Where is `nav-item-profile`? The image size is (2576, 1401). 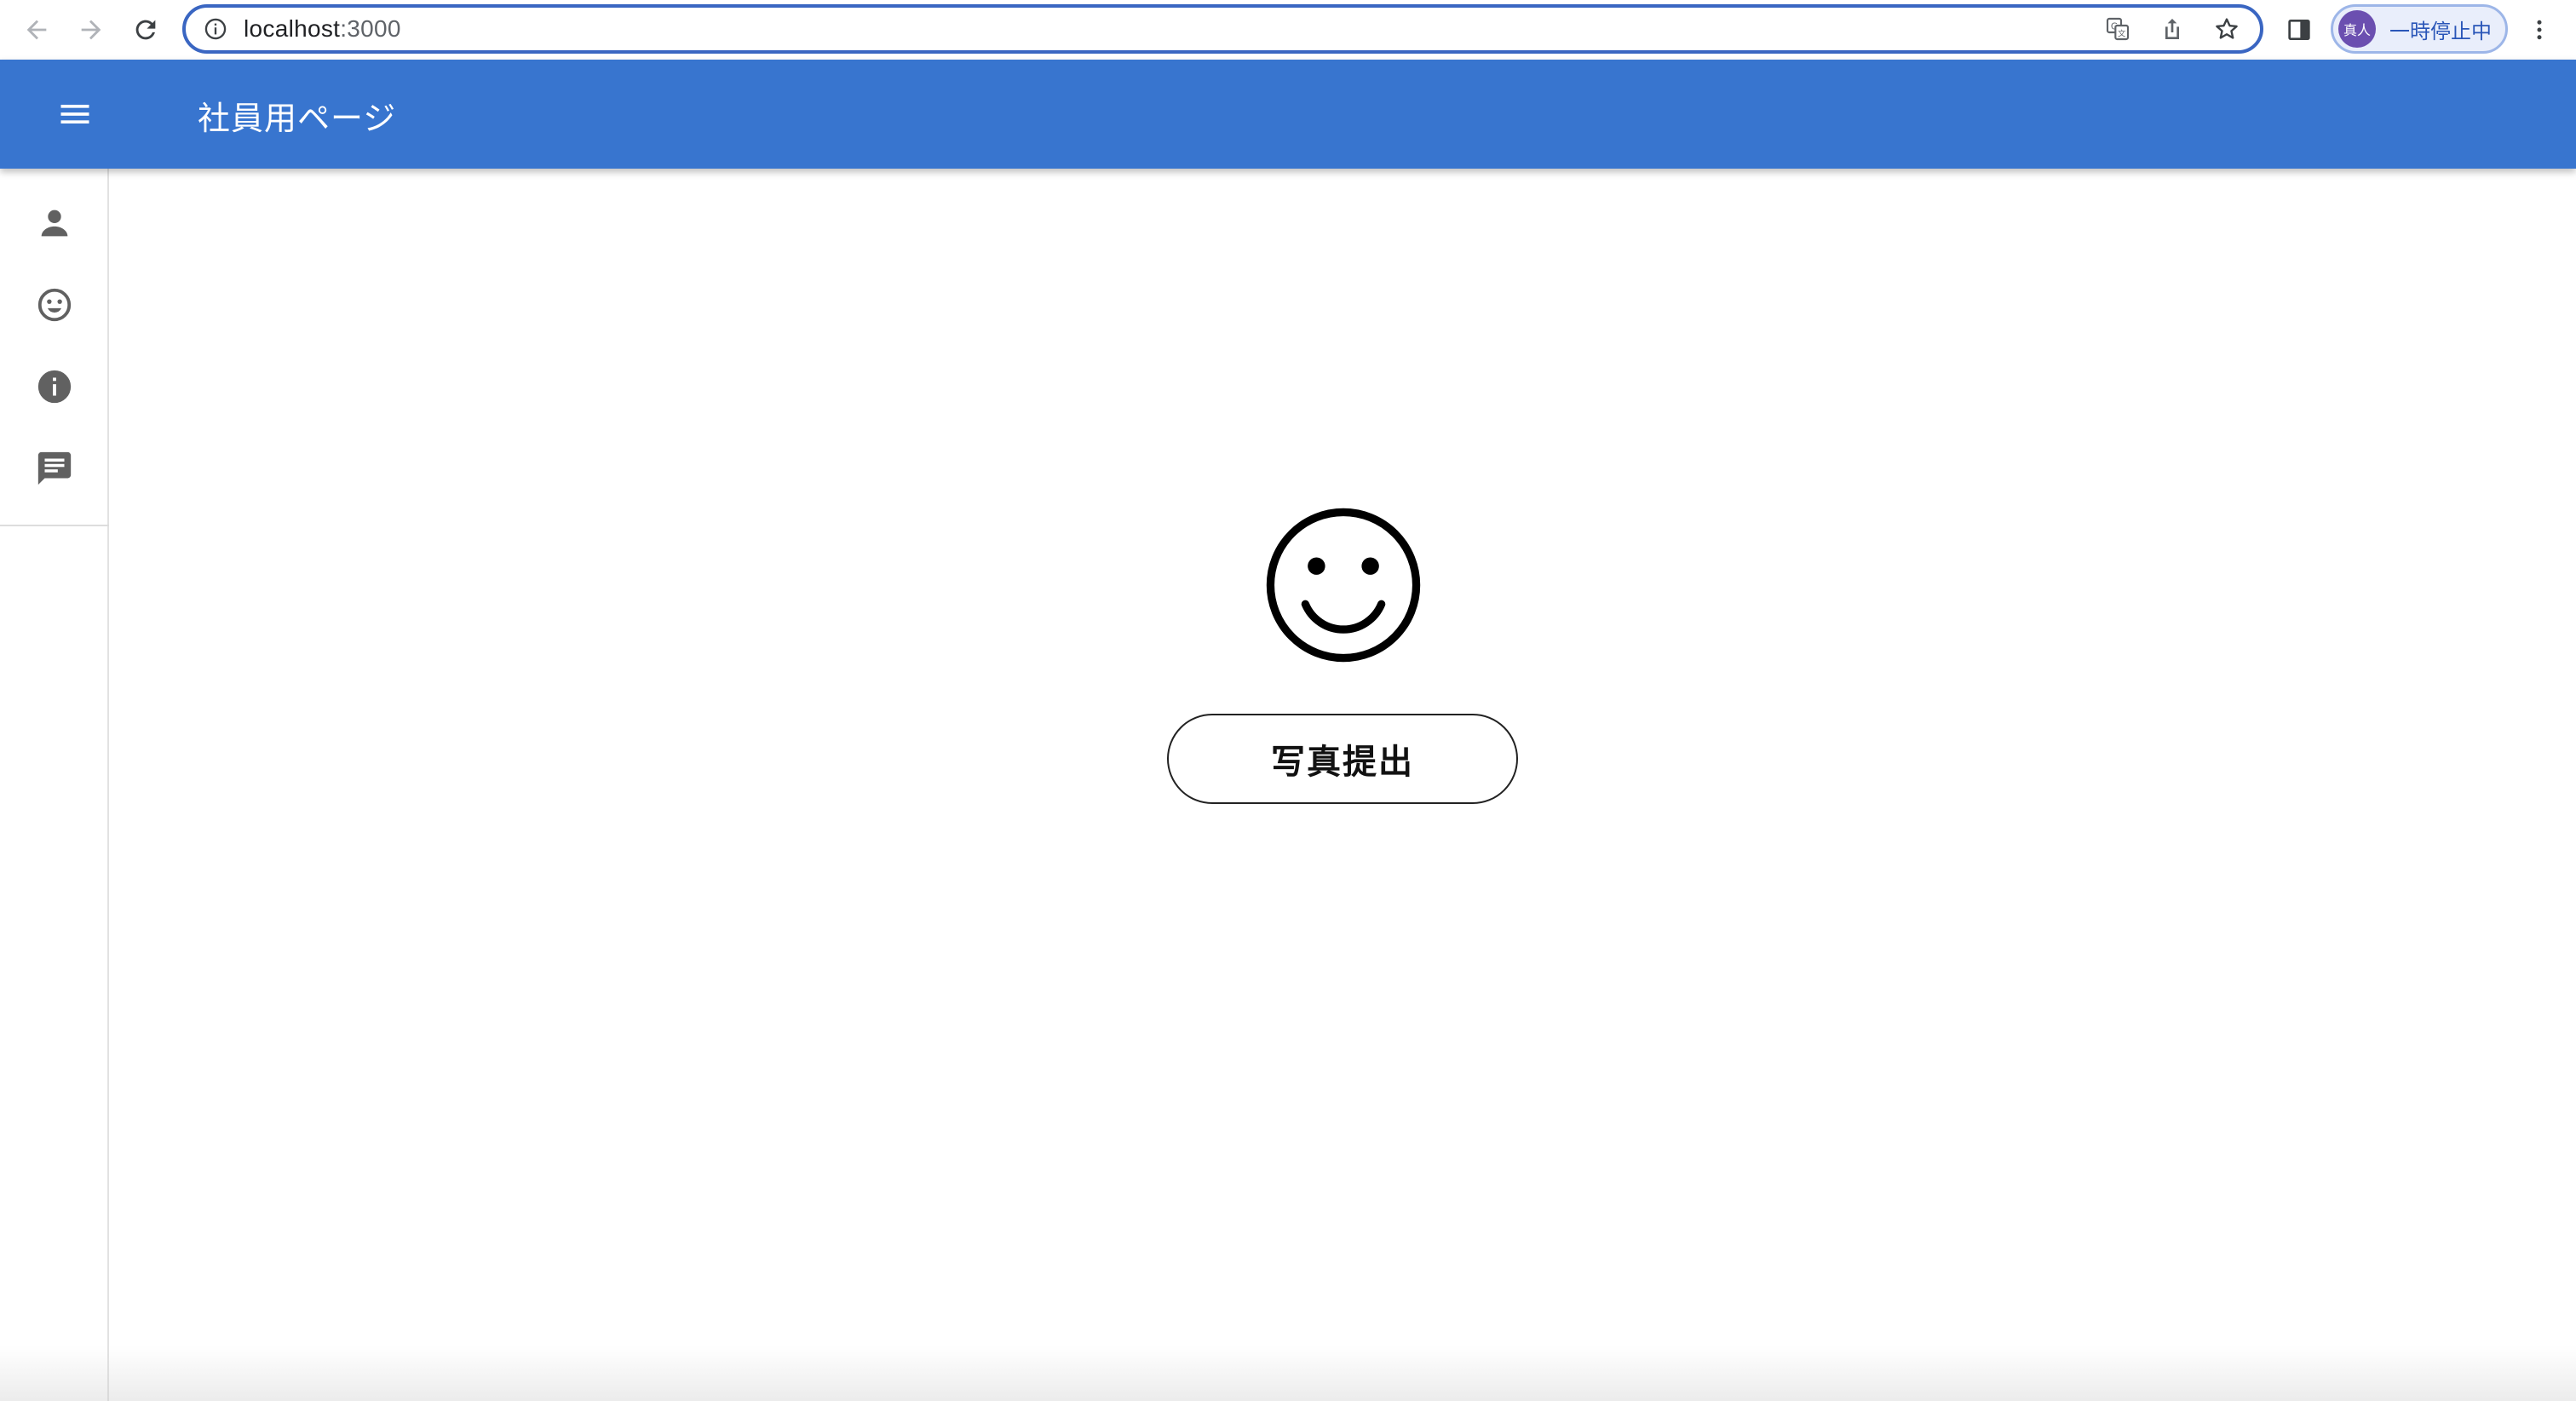 nav-item-profile is located at coordinates (55, 223).